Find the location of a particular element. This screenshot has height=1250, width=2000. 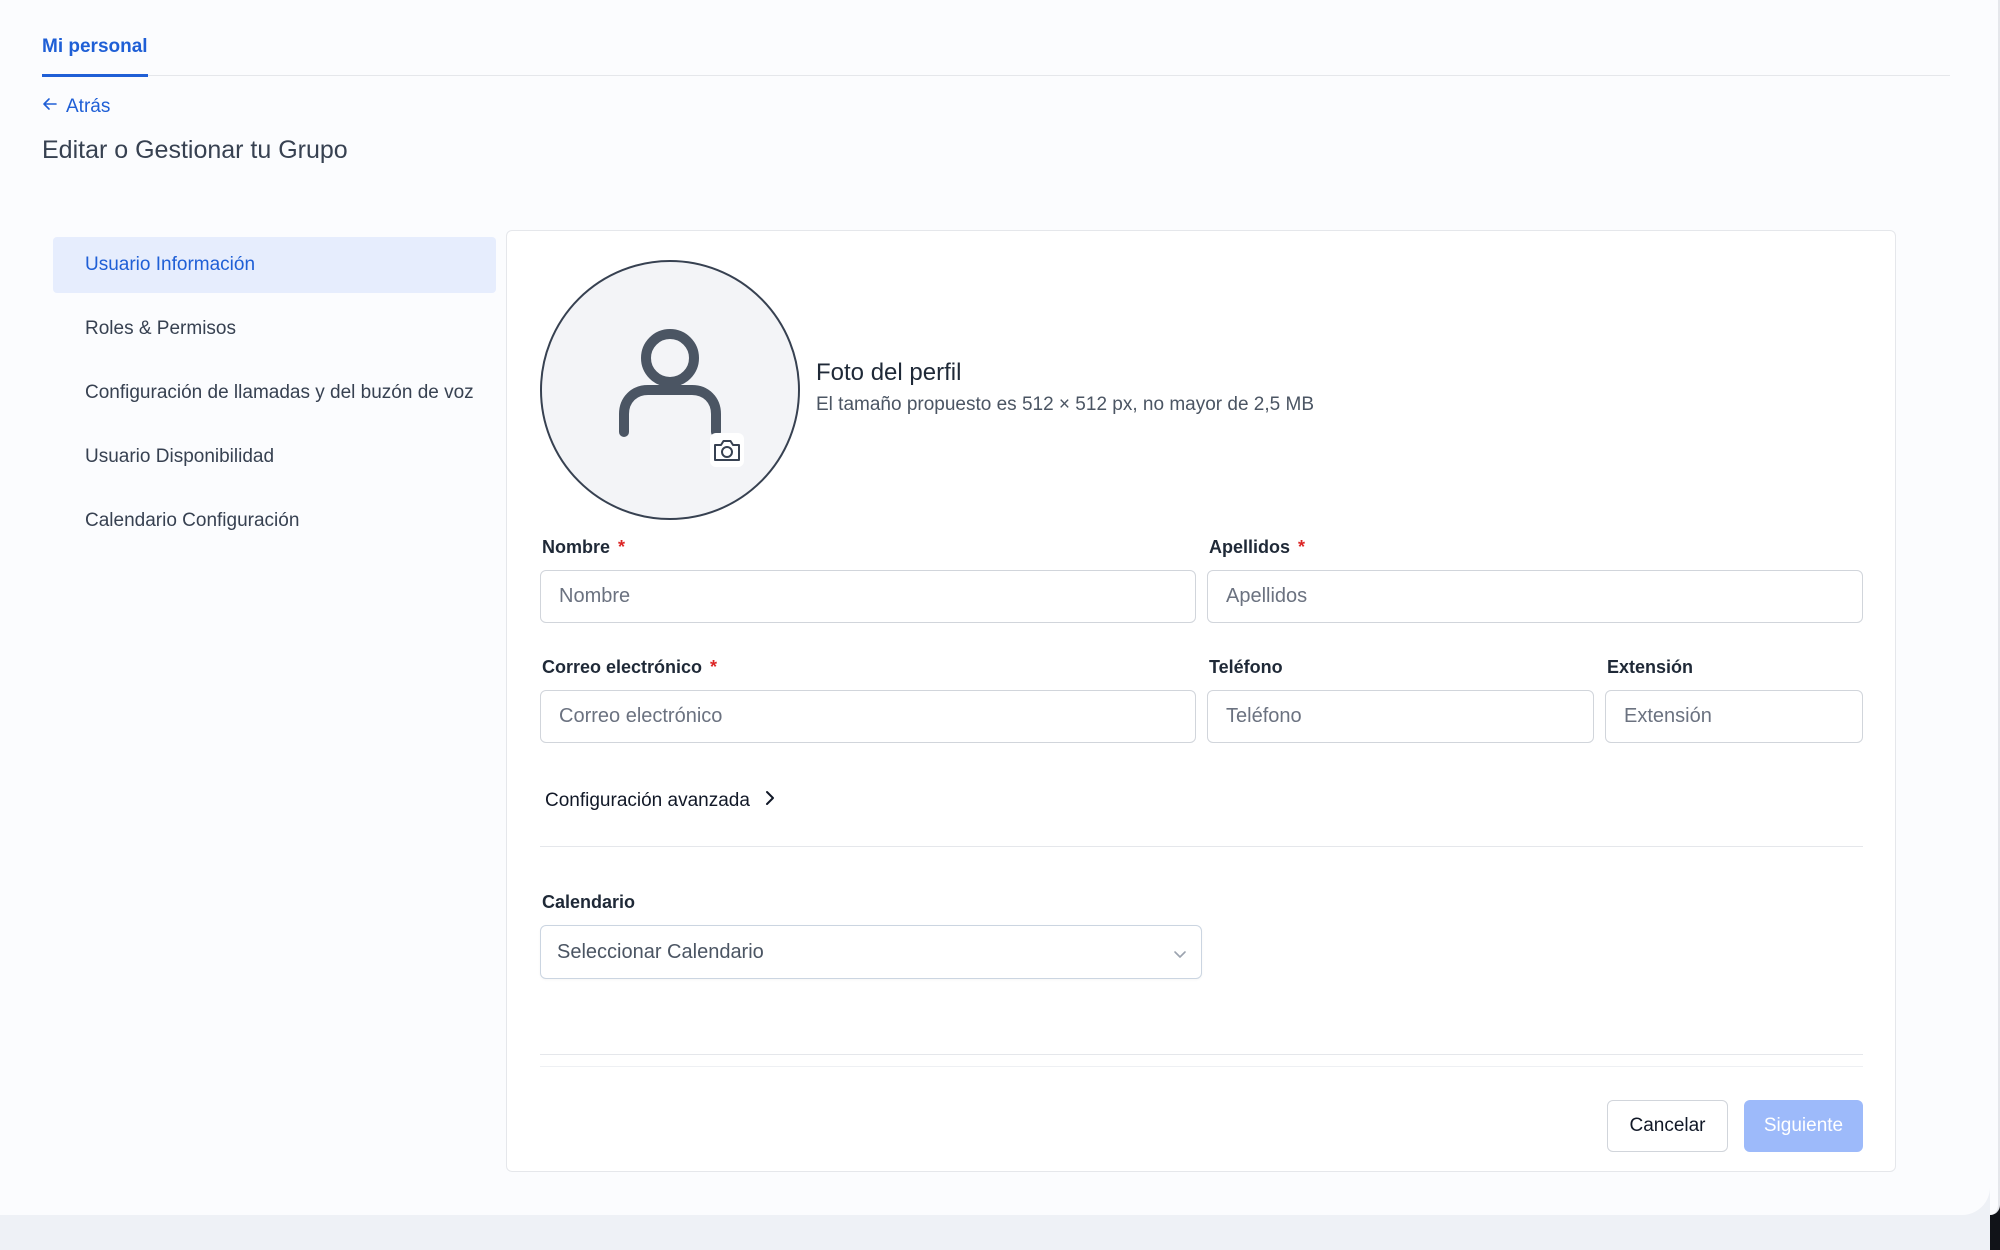

calendar-select-value: Seleccionar Calendario is located at coordinates (660, 951).